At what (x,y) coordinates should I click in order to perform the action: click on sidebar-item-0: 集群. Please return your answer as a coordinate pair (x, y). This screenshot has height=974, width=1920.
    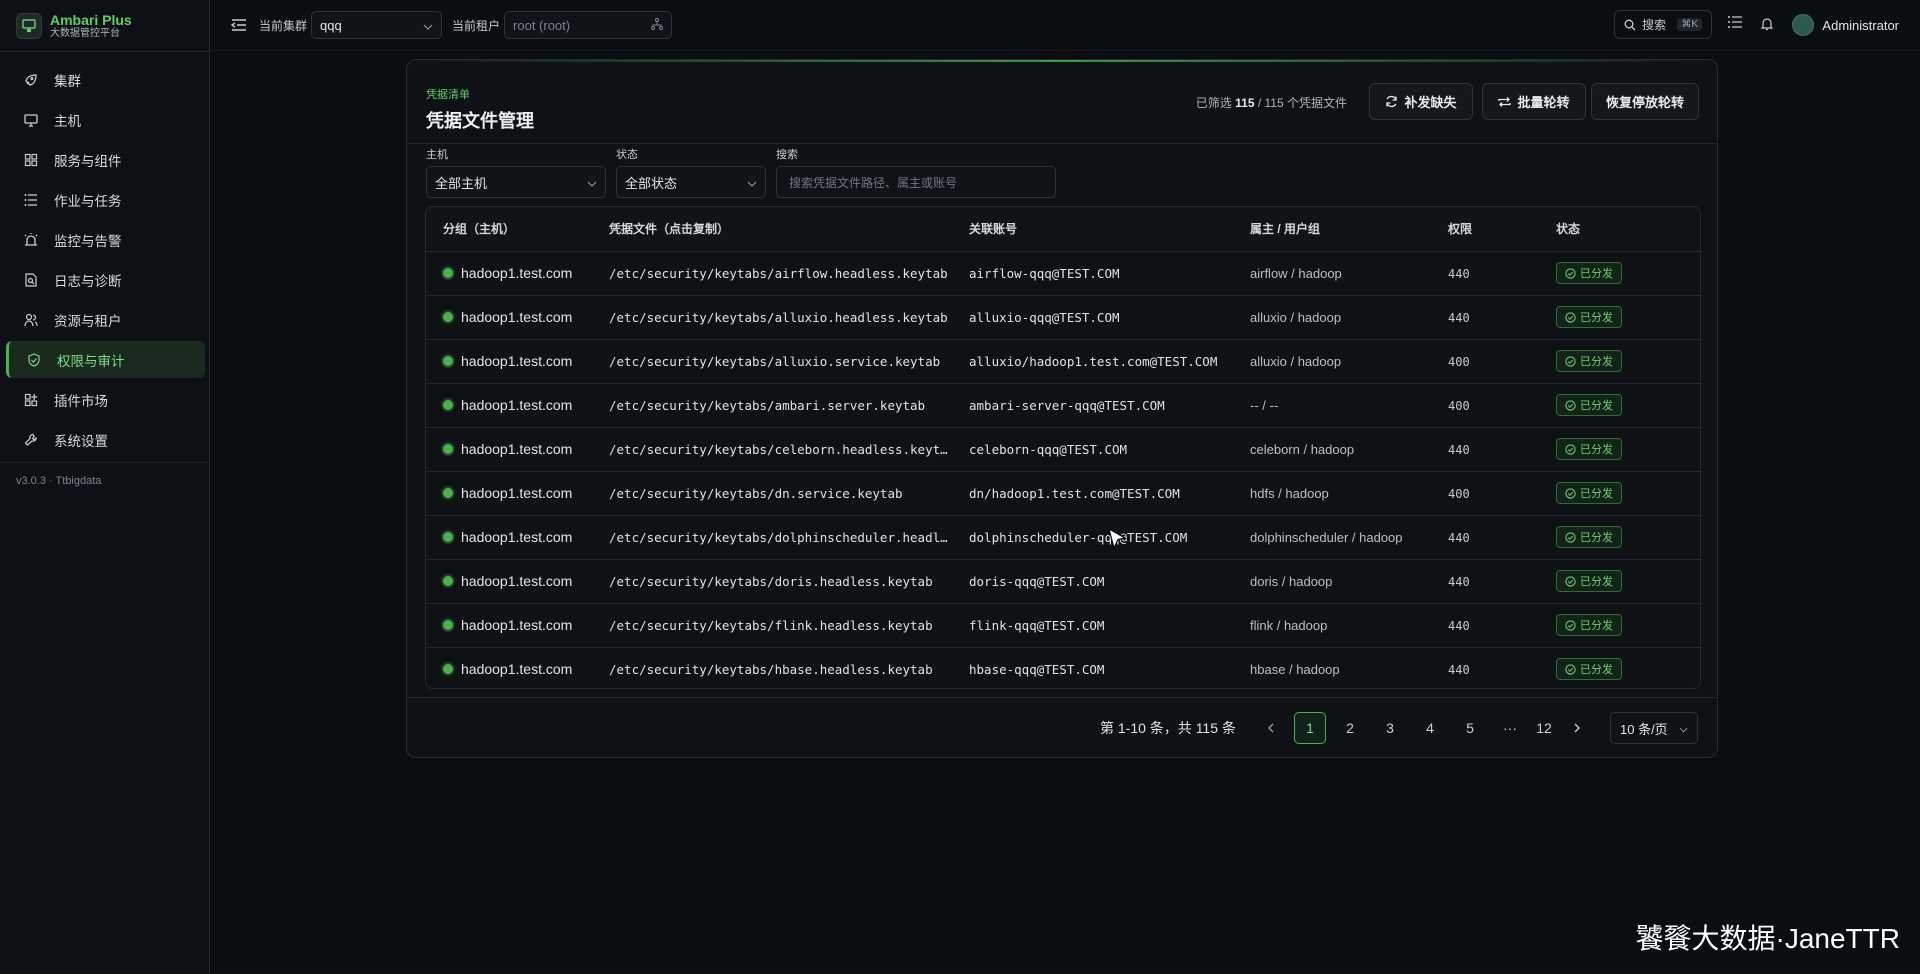
    Looking at the image, I should click on (105, 79).